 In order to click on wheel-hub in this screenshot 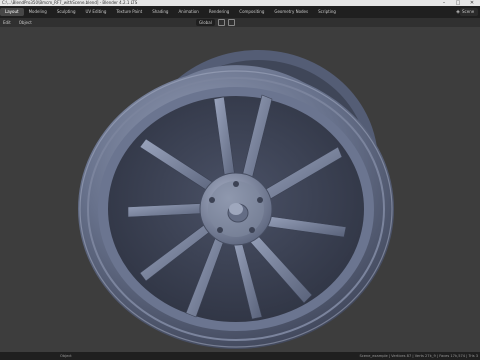, I will do `click(236, 209)`.